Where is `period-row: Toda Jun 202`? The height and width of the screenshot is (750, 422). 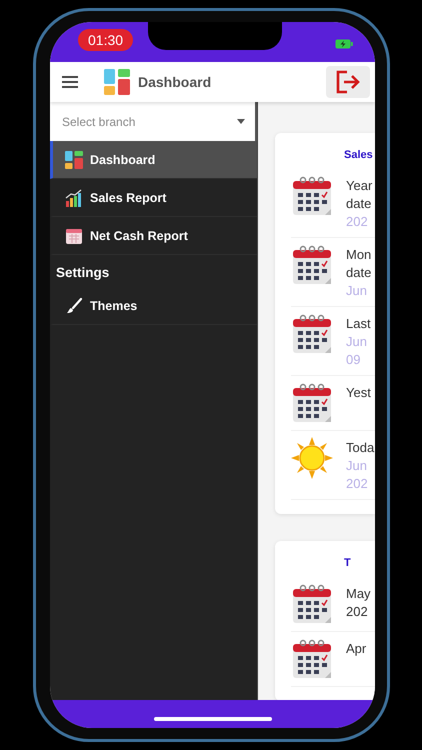
period-row: Toda Jun 202 is located at coordinates (333, 465).